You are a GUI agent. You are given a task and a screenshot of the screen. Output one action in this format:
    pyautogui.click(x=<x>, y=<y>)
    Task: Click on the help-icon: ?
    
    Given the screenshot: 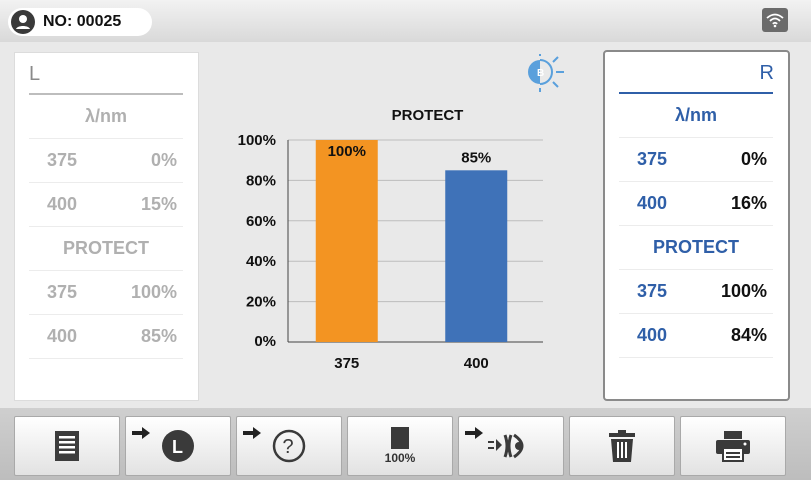 What is the action you would take?
    pyautogui.click(x=289, y=446)
    